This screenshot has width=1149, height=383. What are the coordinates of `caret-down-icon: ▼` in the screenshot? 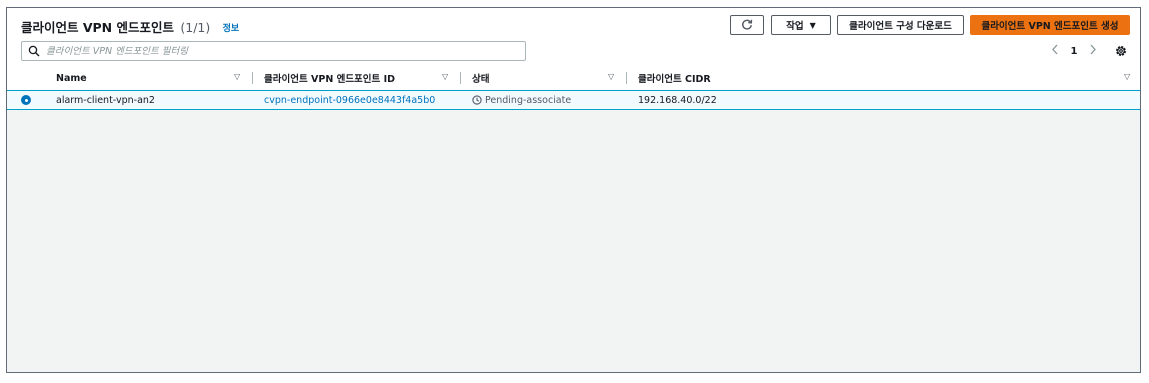 It's located at (812, 25).